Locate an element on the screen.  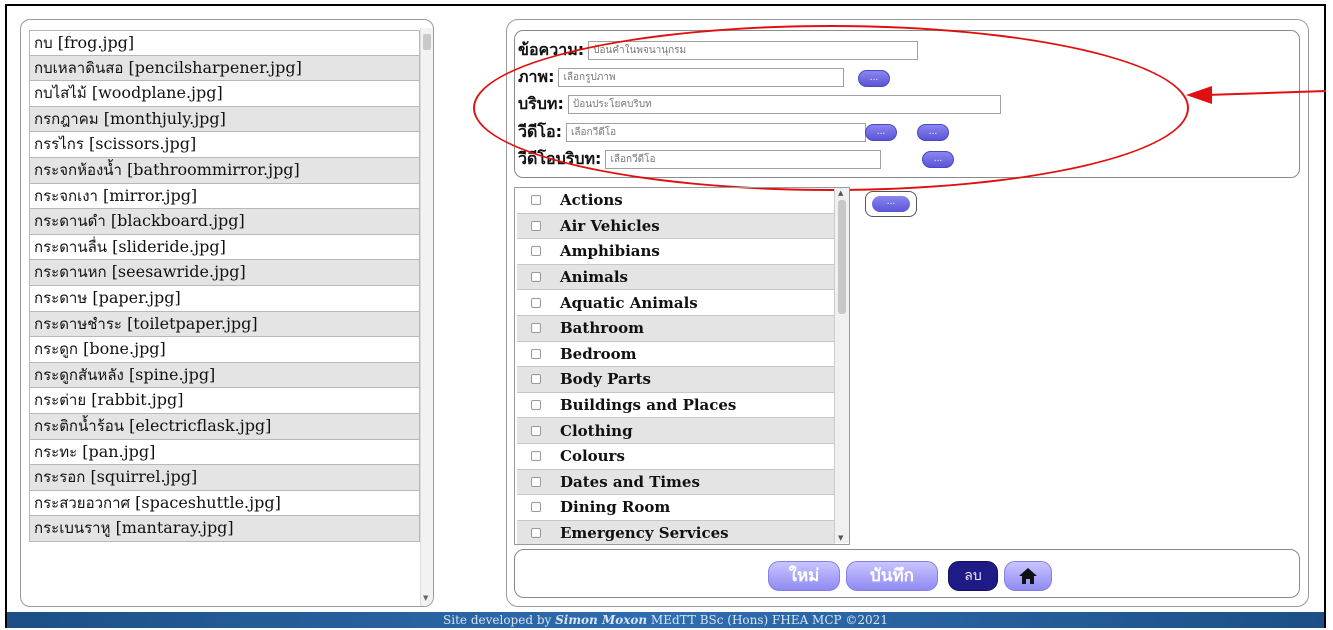
word-thai: กระต่าย is located at coordinates (60, 400).